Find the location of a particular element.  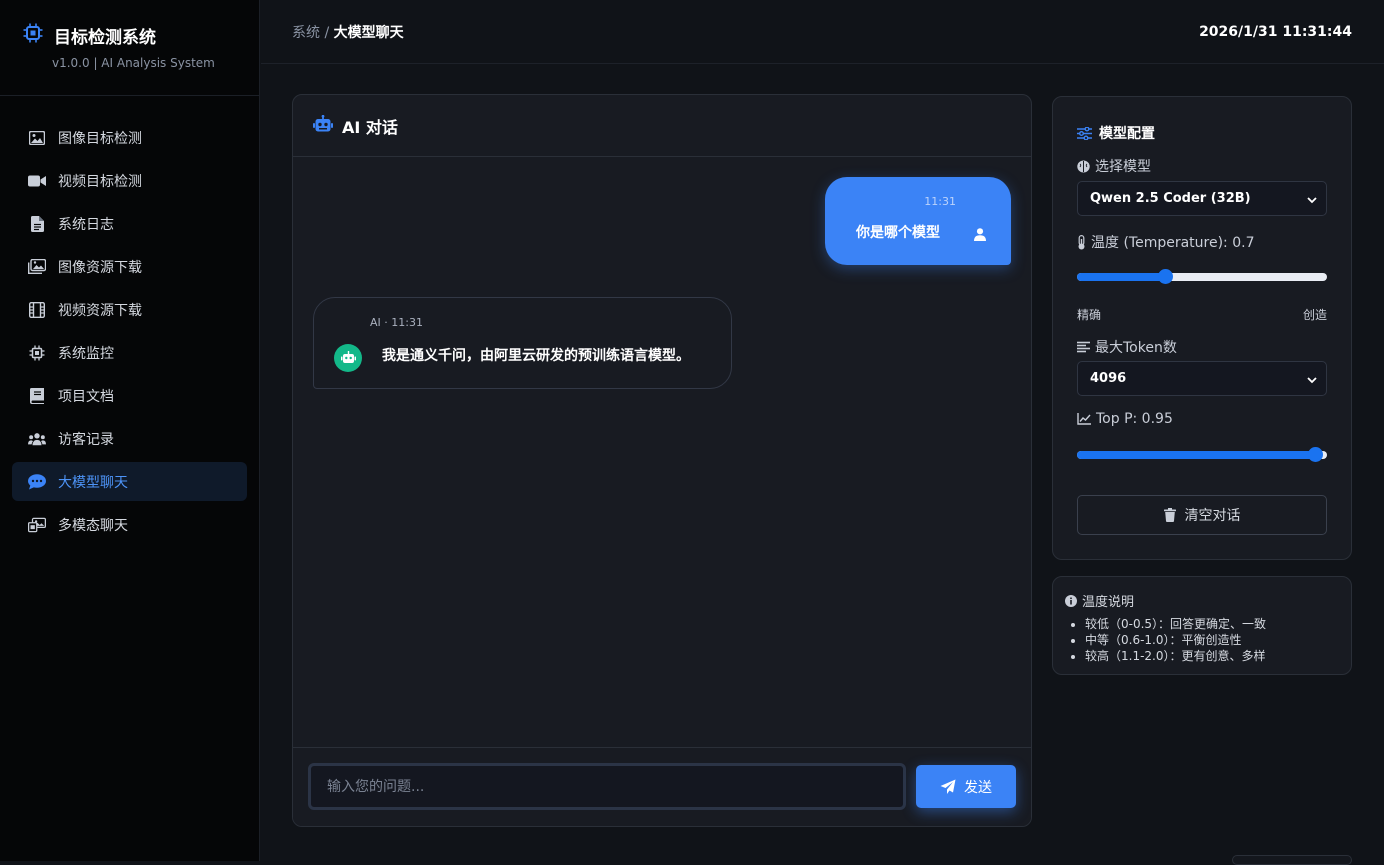

breadcrumb-root: 系统 is located at coordinates (306, 33).